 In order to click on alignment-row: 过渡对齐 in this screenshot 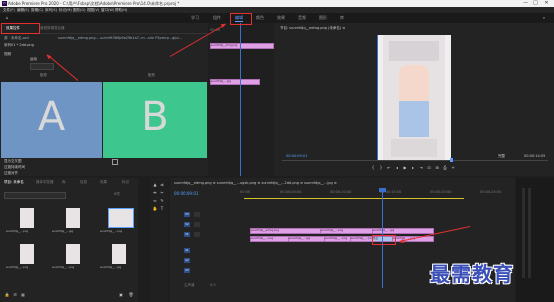, I will do `click(11, 173)`.